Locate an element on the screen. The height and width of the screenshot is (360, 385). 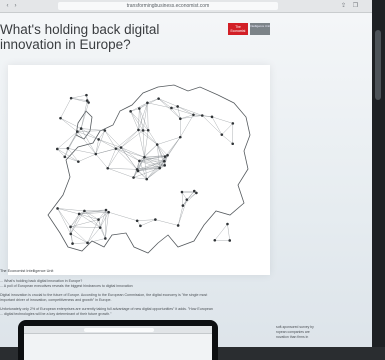
brand-logo: The Economist is located at coordinates (238, 29).